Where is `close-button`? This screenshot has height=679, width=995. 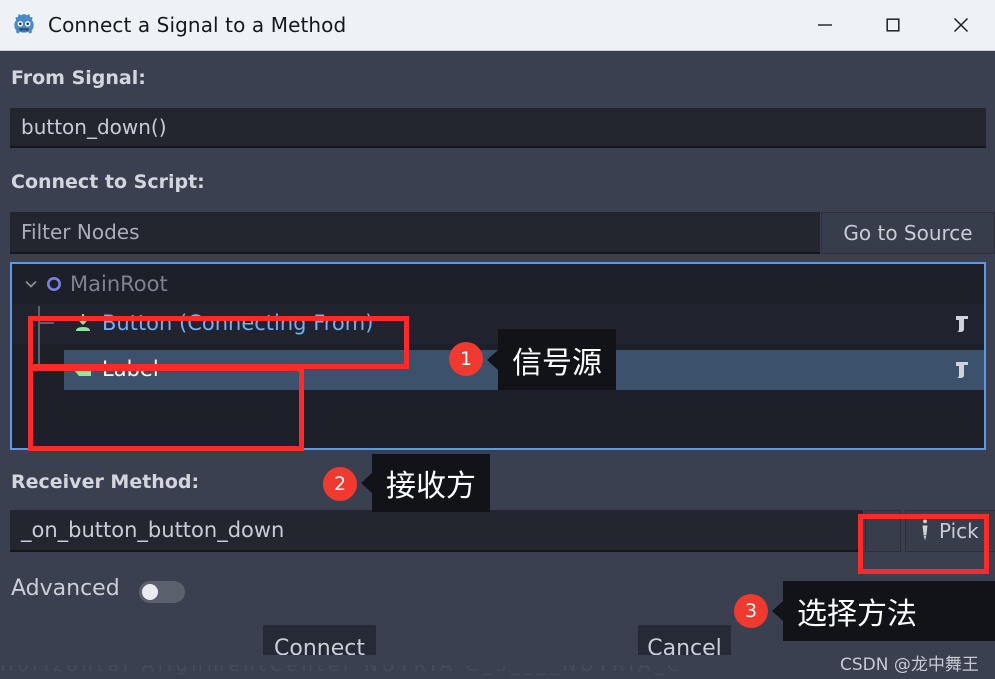 close-button is located at coordinates (961, 25).